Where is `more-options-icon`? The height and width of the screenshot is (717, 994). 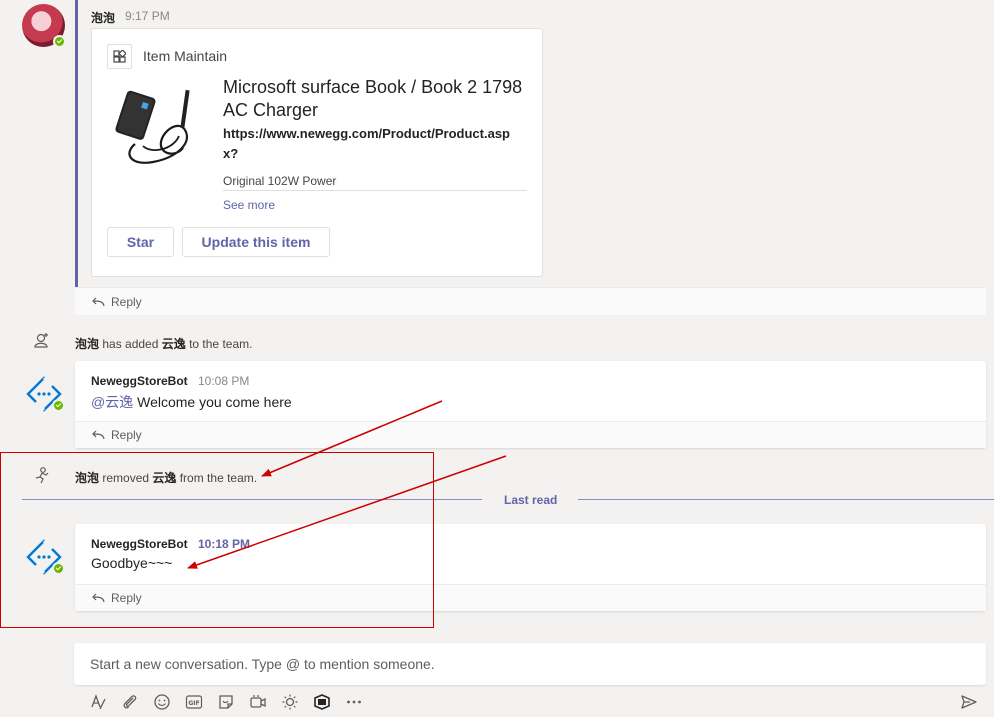 more-options-icon is located at coordinates (354, 702).